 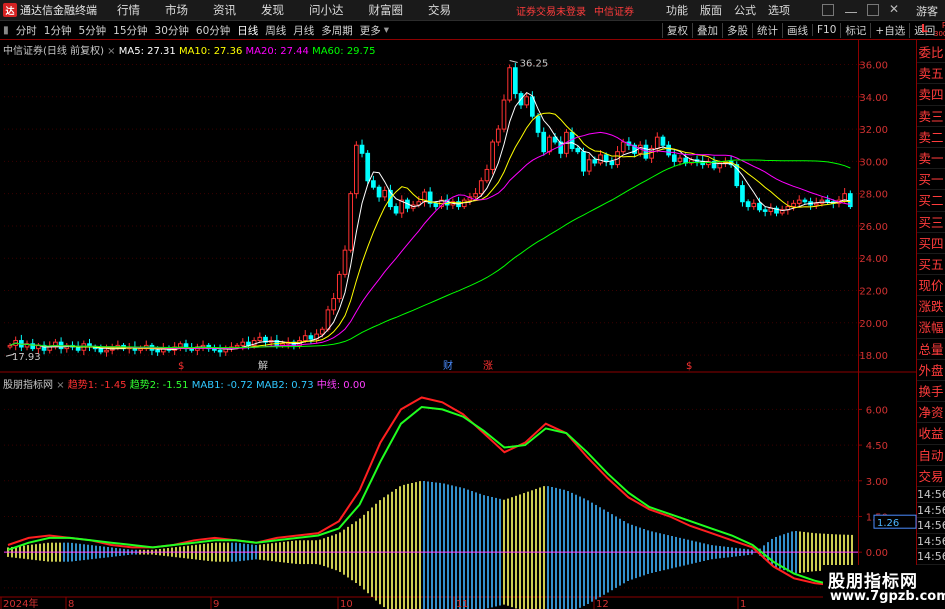 I want to click on stock-name: 中信证券(日线 前复权), so click(x=53, y=51).